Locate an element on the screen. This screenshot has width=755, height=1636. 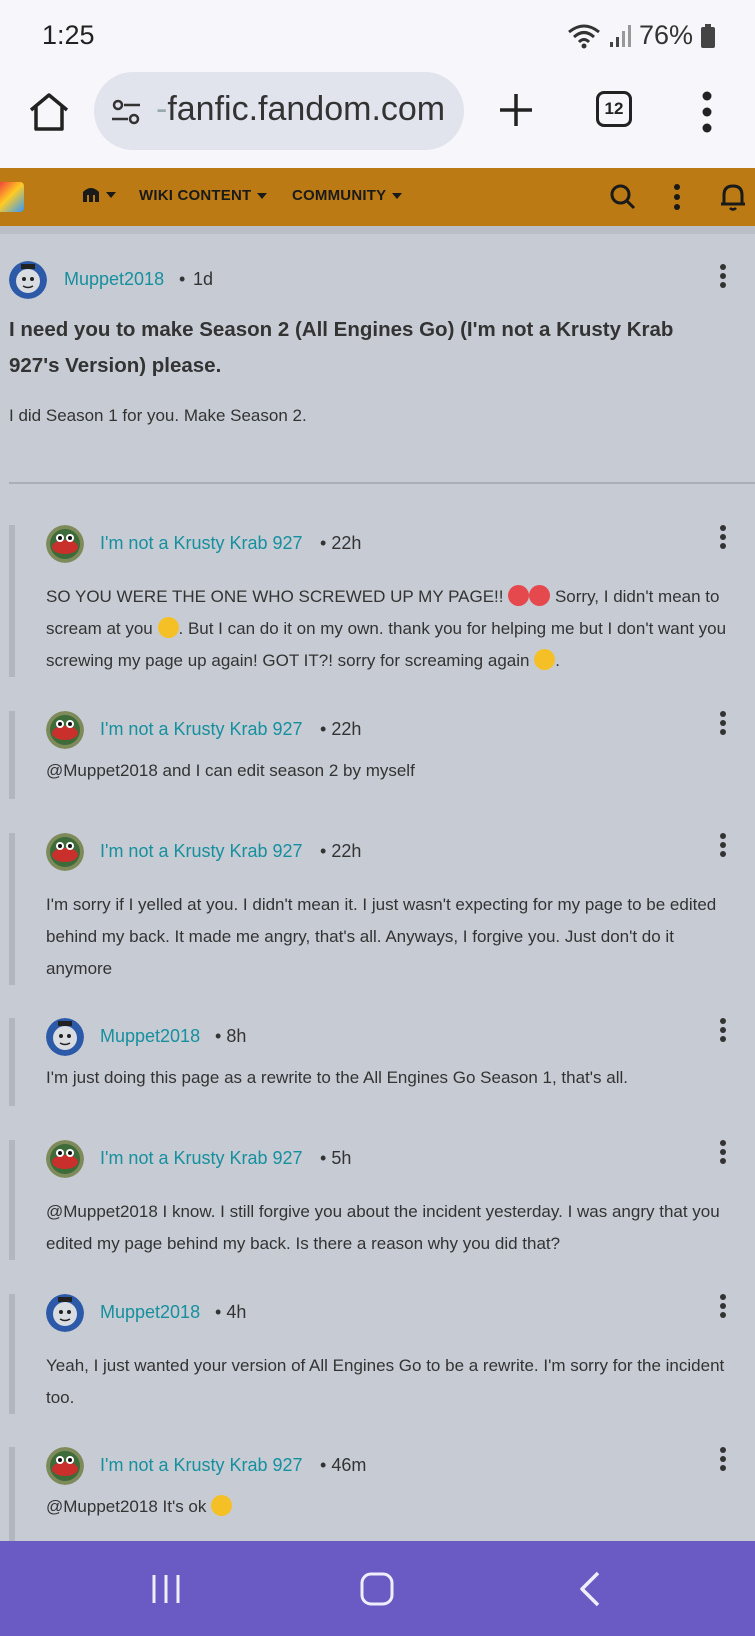
nav-wiki-content: WIKI CONTENT is located at coordinates (203, 195).